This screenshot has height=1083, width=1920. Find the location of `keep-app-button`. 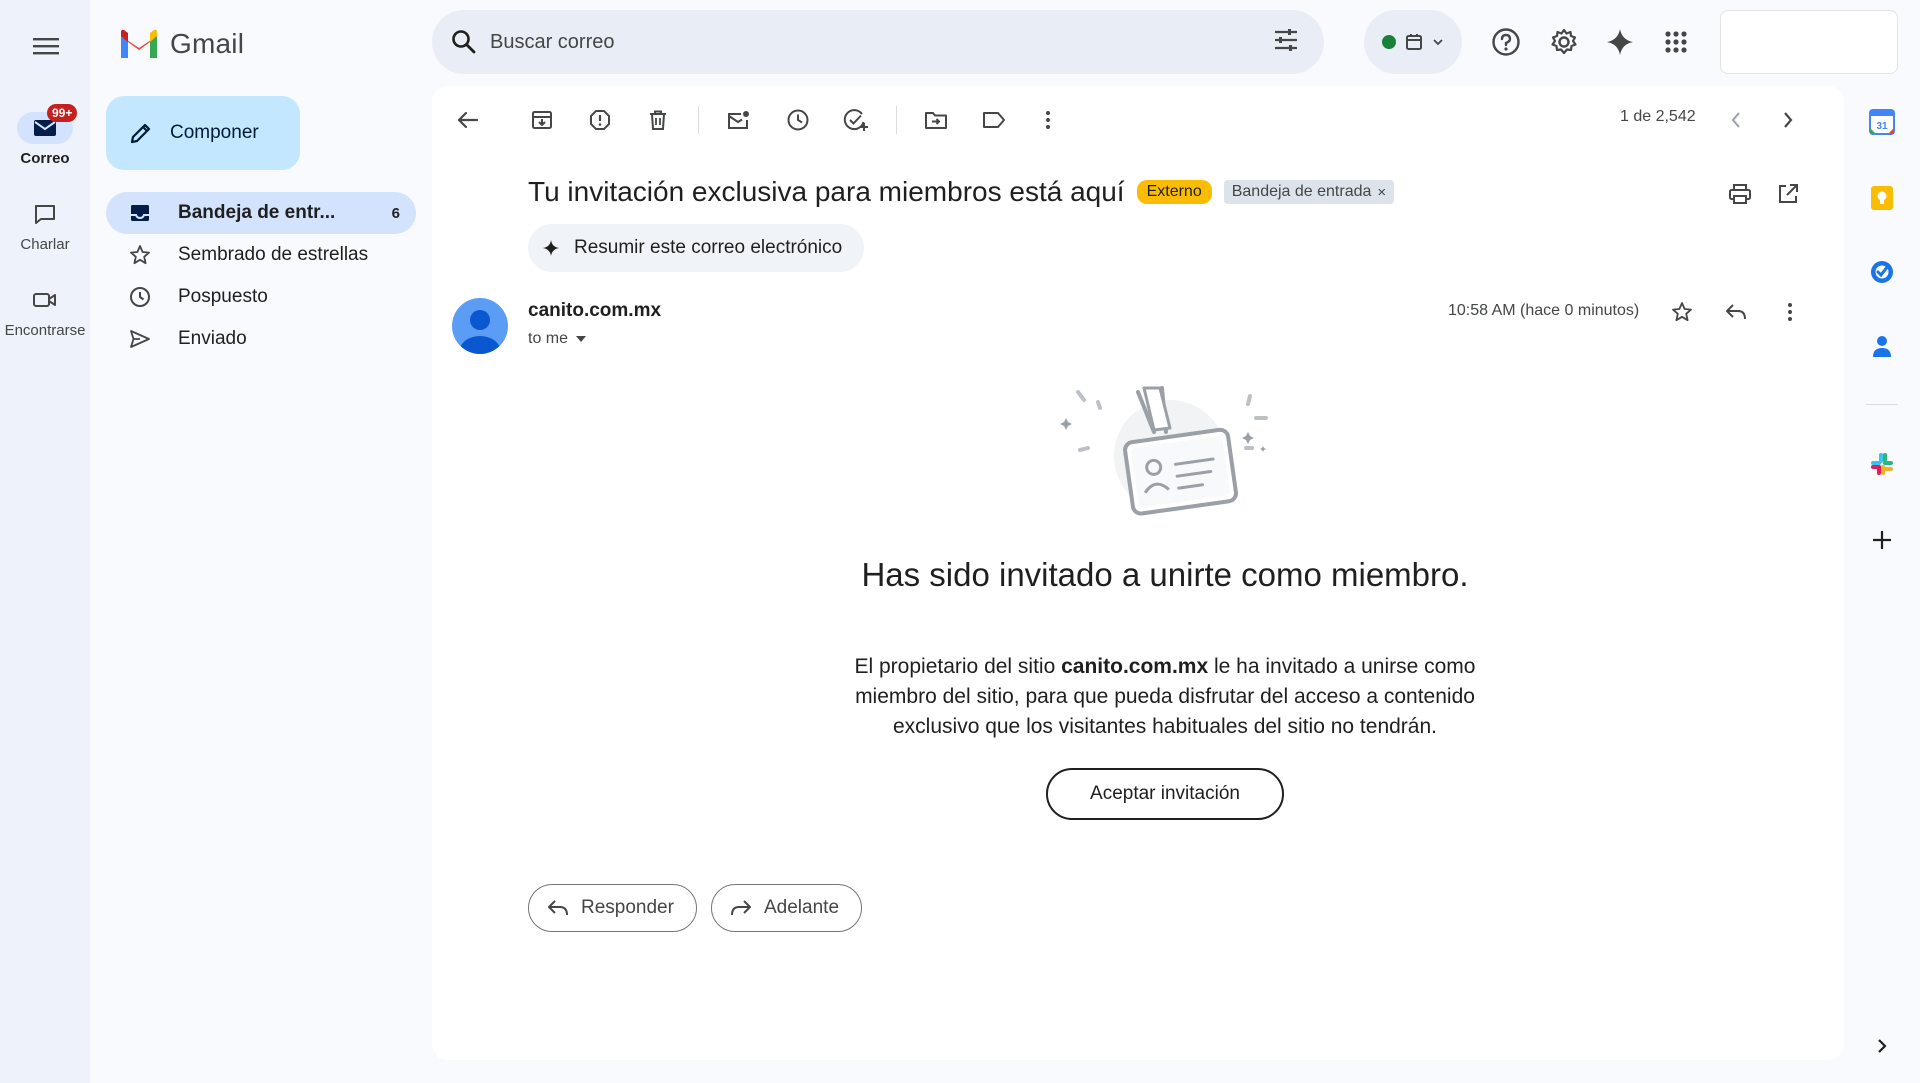

keep-app-button is located at coordinates (1882, 198).